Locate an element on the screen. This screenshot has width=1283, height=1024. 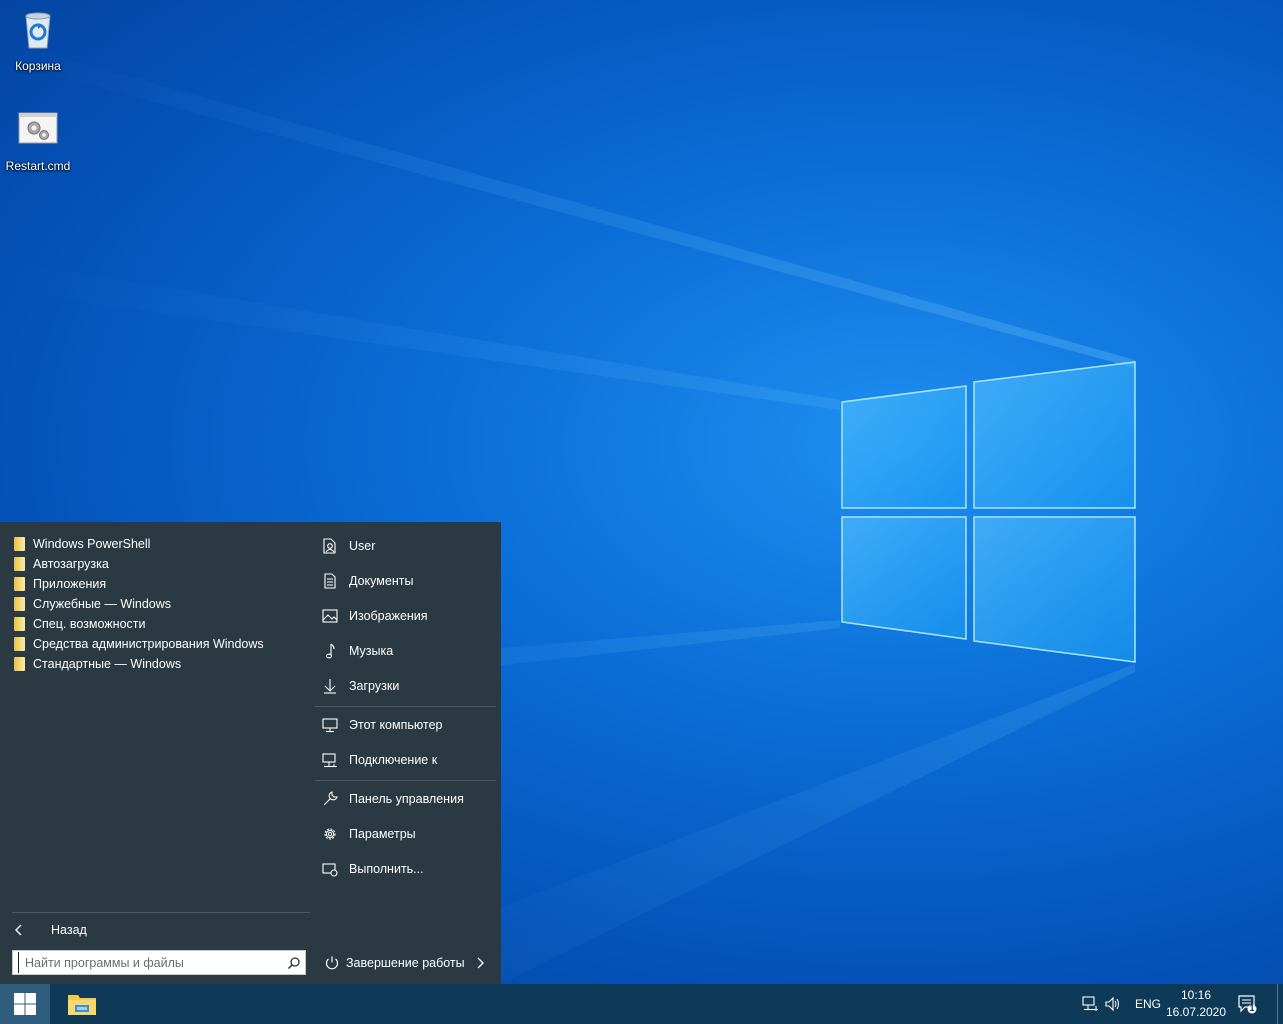
place-item-label: Подключение к is located at coordinates (393, 760).